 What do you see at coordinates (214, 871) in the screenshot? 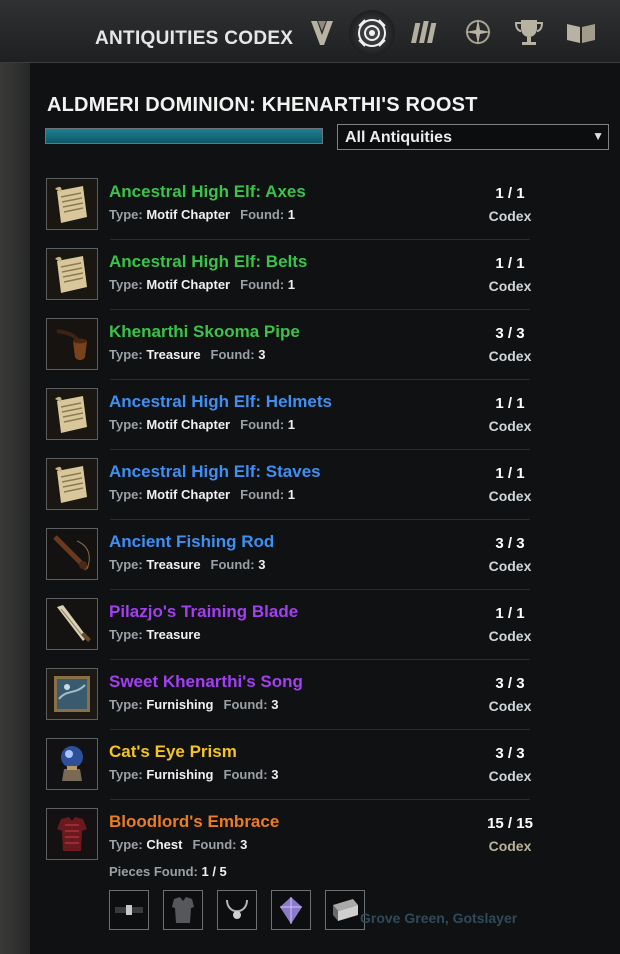
I see `pieces-found-value: 1 / 5` at bounding box center [214, 871].